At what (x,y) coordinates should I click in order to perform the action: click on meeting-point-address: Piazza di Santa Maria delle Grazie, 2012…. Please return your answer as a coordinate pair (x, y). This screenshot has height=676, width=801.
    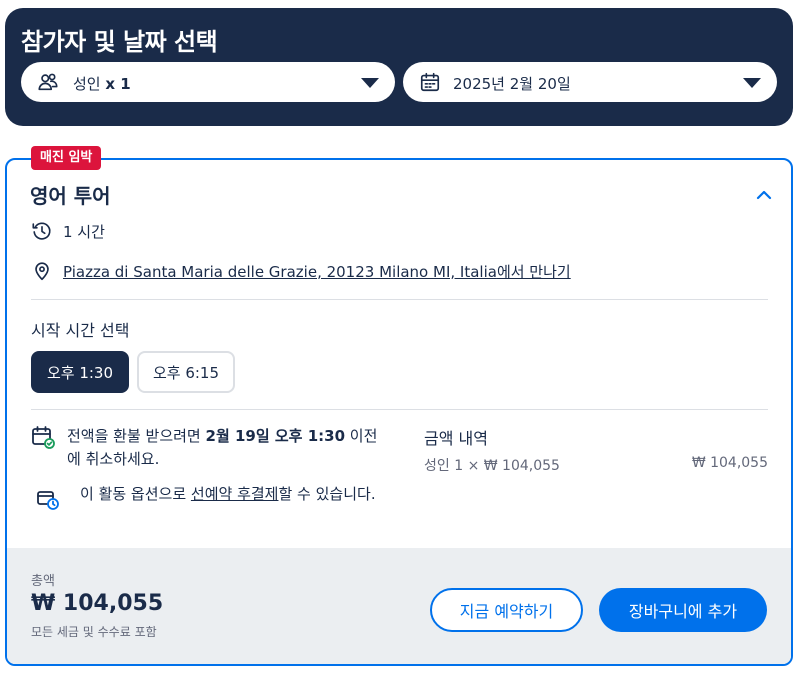
    Looking at the image, I should click on (280, 271).